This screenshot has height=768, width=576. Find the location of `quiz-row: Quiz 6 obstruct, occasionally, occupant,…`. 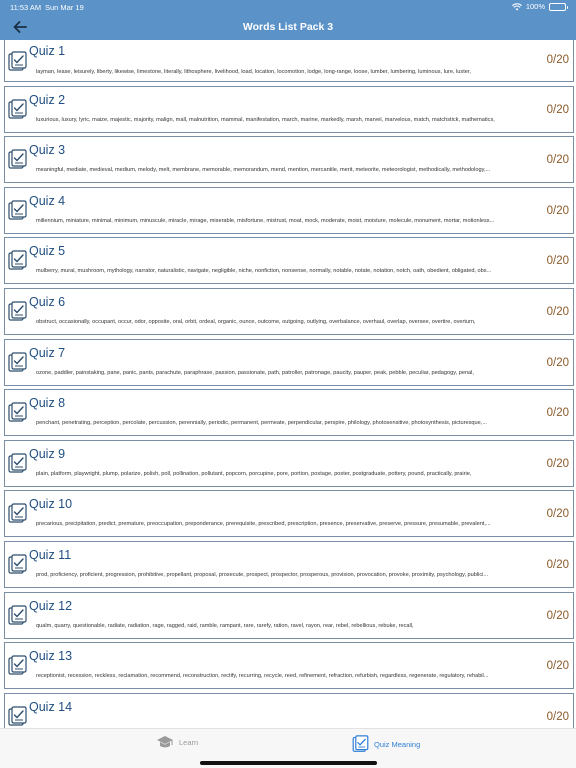

quiz-row: Quiz 6 obstruct, occasionally, occupant,… is located at coordinates (289, 311).